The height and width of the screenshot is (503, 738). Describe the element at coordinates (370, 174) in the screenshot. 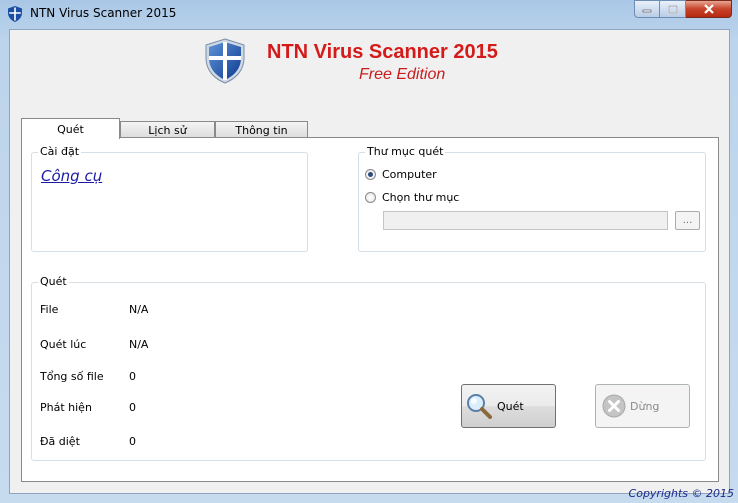

I see `radio-computer-button` at that location.